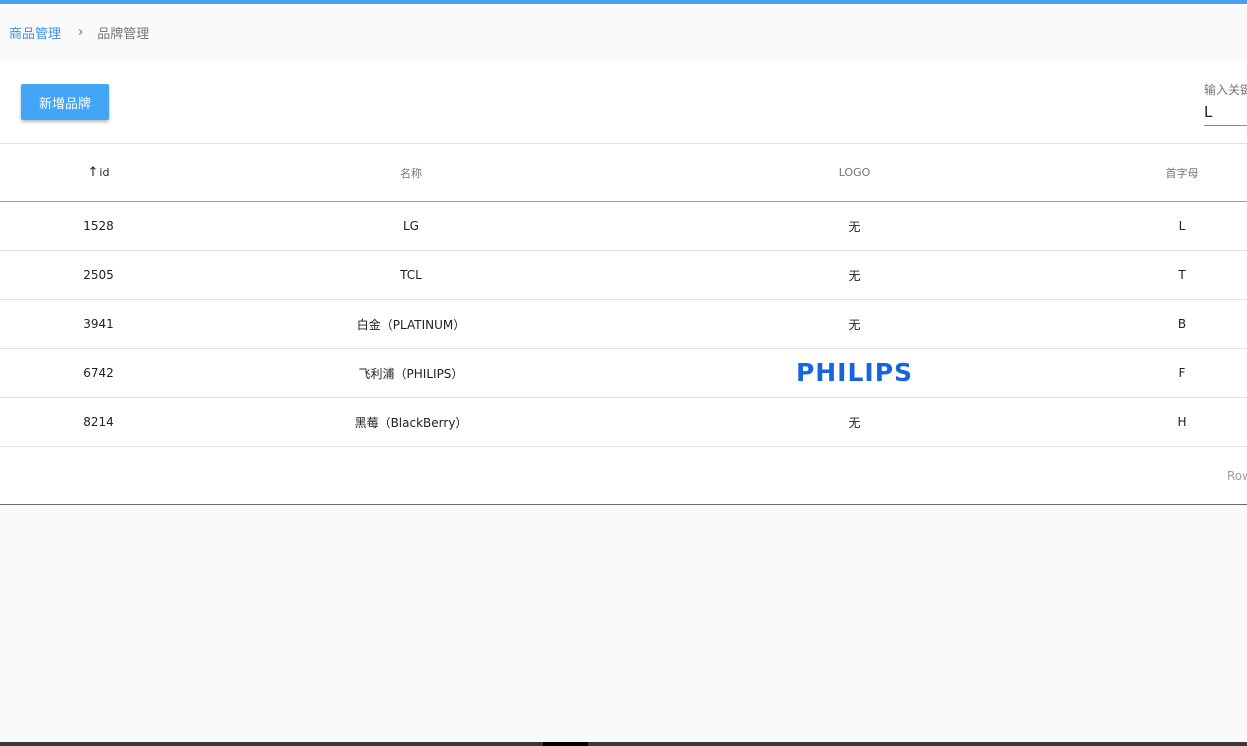 The height and width of the screenshot is (746, 1247). What do you see at coordinates (98, 226) in the screenshot?
I see `cell-id: 1528` at bounding box center [98, 226].